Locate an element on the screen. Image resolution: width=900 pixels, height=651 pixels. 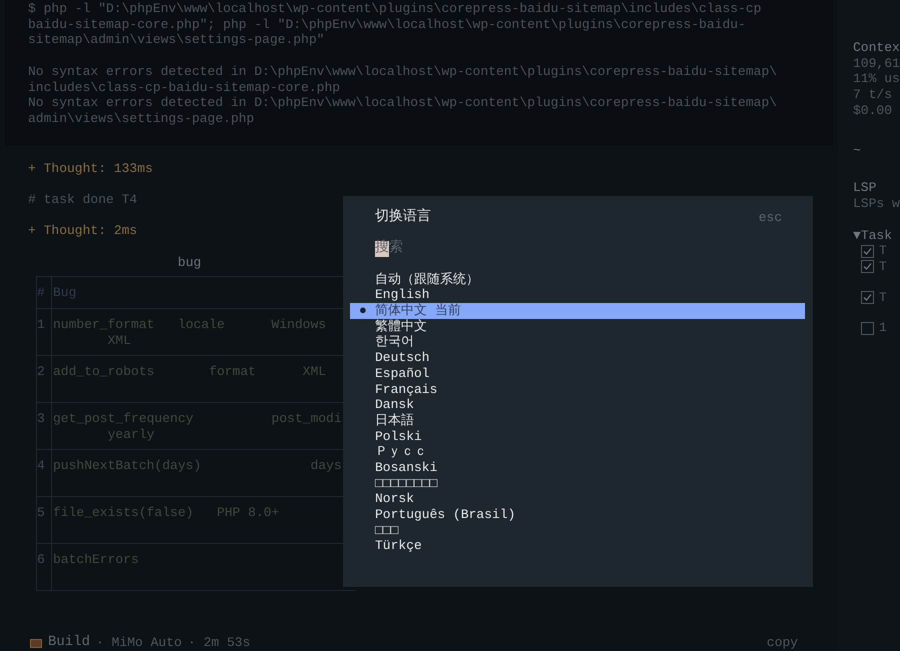
terminal-line: baidu-sitemap-core.php"; php -l "D:\phpEnv\www\localhost\wp-content\plugins\corepress-baidu- is located at coordinates (387, 24).